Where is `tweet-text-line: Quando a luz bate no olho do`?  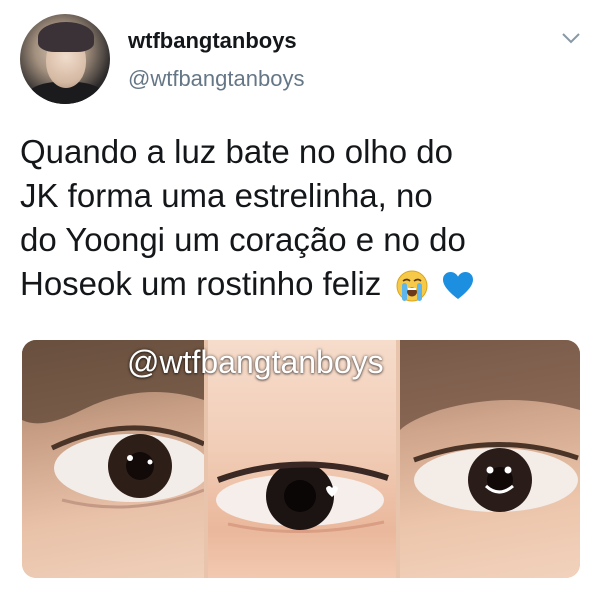
tweet-text-line: Quando a luz bate no olho do is located at coordinates (237, 151).